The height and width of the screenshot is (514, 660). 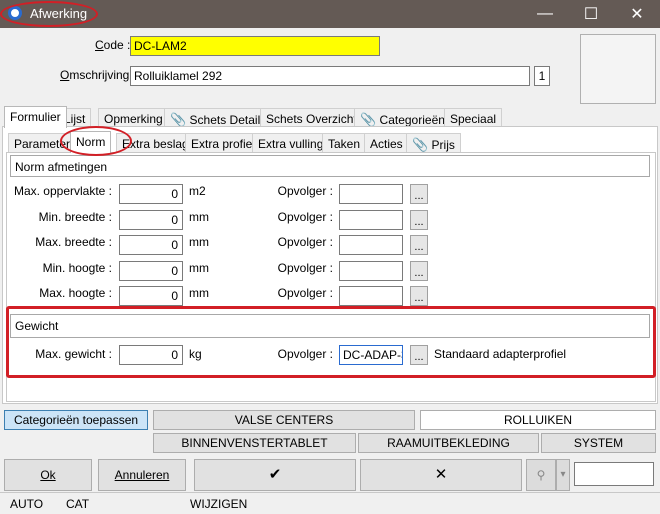 What do you see at coordinates (75, 293) in the screenshot?
I see `max-height-label: Max. hoogte :` at bounding box center [75, 293].